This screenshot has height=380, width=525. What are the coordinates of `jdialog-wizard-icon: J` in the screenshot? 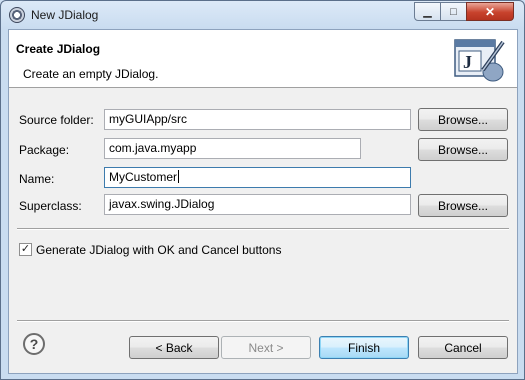 It's located at (479, 60).